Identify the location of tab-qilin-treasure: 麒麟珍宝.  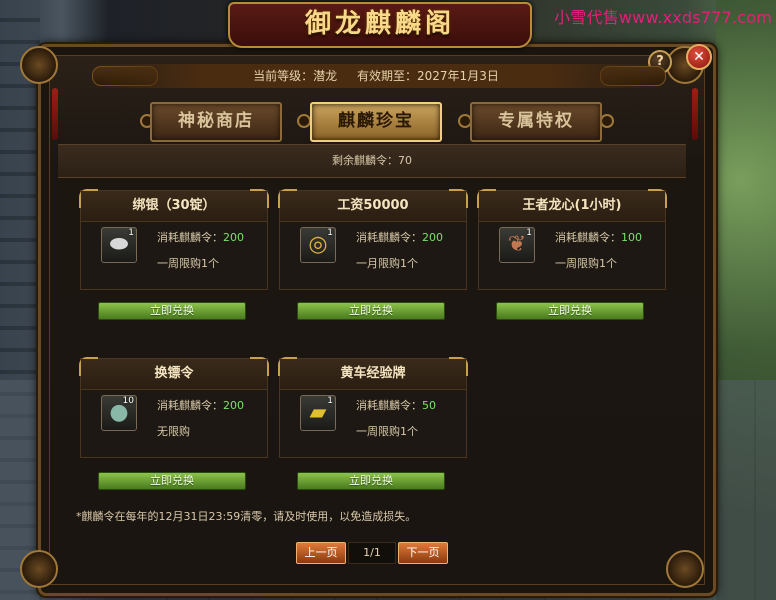
(376, 122).